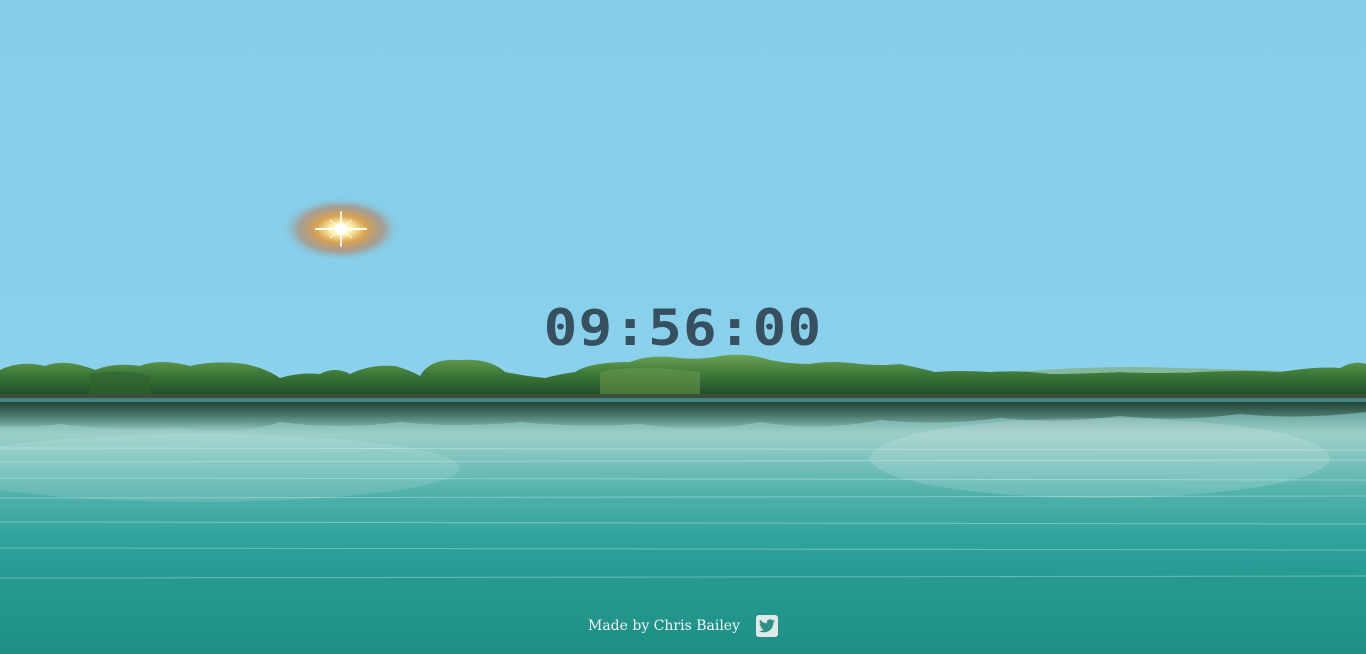 Image resolution: width=1366 pixels, height=654 pixels. I want to click on footer: Made by Chris Bailey, so click(683, 626).